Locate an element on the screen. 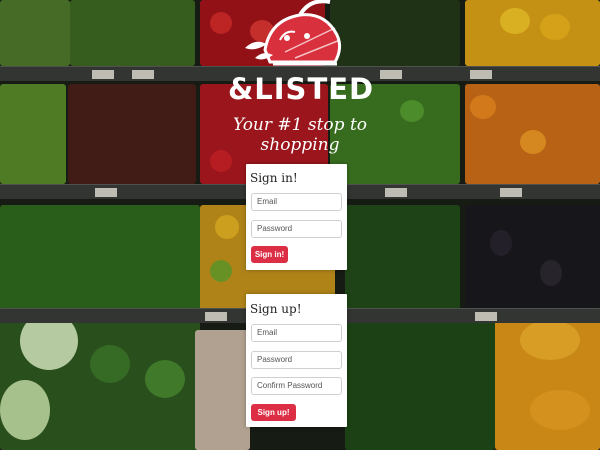 Image resolution: width=600 pixels, height=450 pixels. brand-name: &LISTED is located at coordinates (301, 89).